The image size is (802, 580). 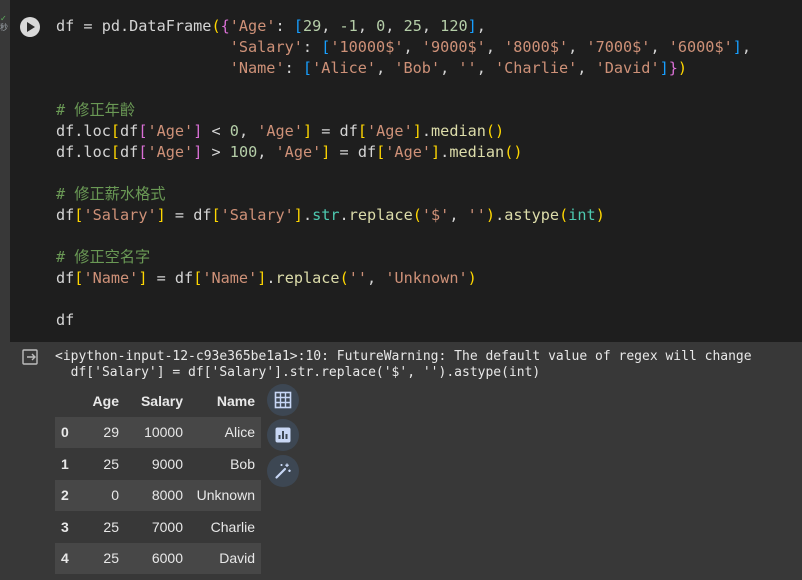 I want to click on code-token: '8000$', so click(x=536, y=47).